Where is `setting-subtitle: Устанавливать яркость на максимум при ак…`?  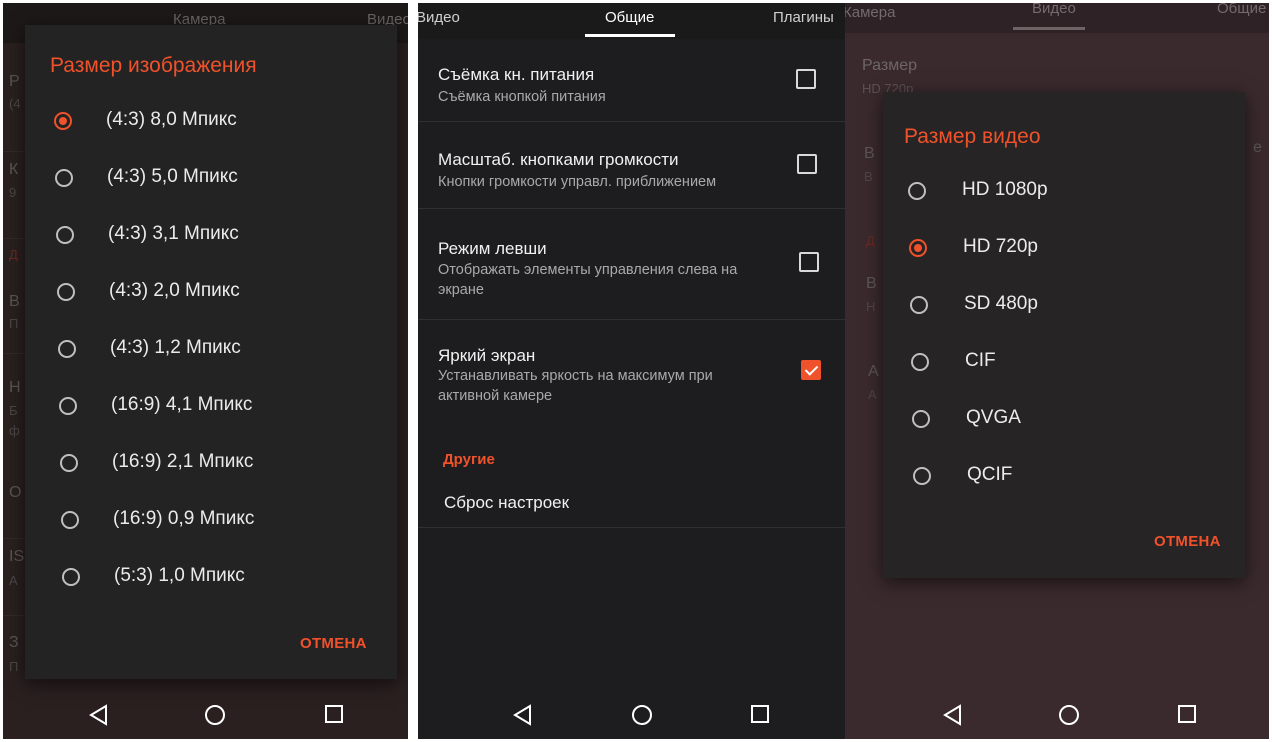 setting-subtitle: Устанавливать яркость на максимум при ак… is located at coordinates (575, 386).